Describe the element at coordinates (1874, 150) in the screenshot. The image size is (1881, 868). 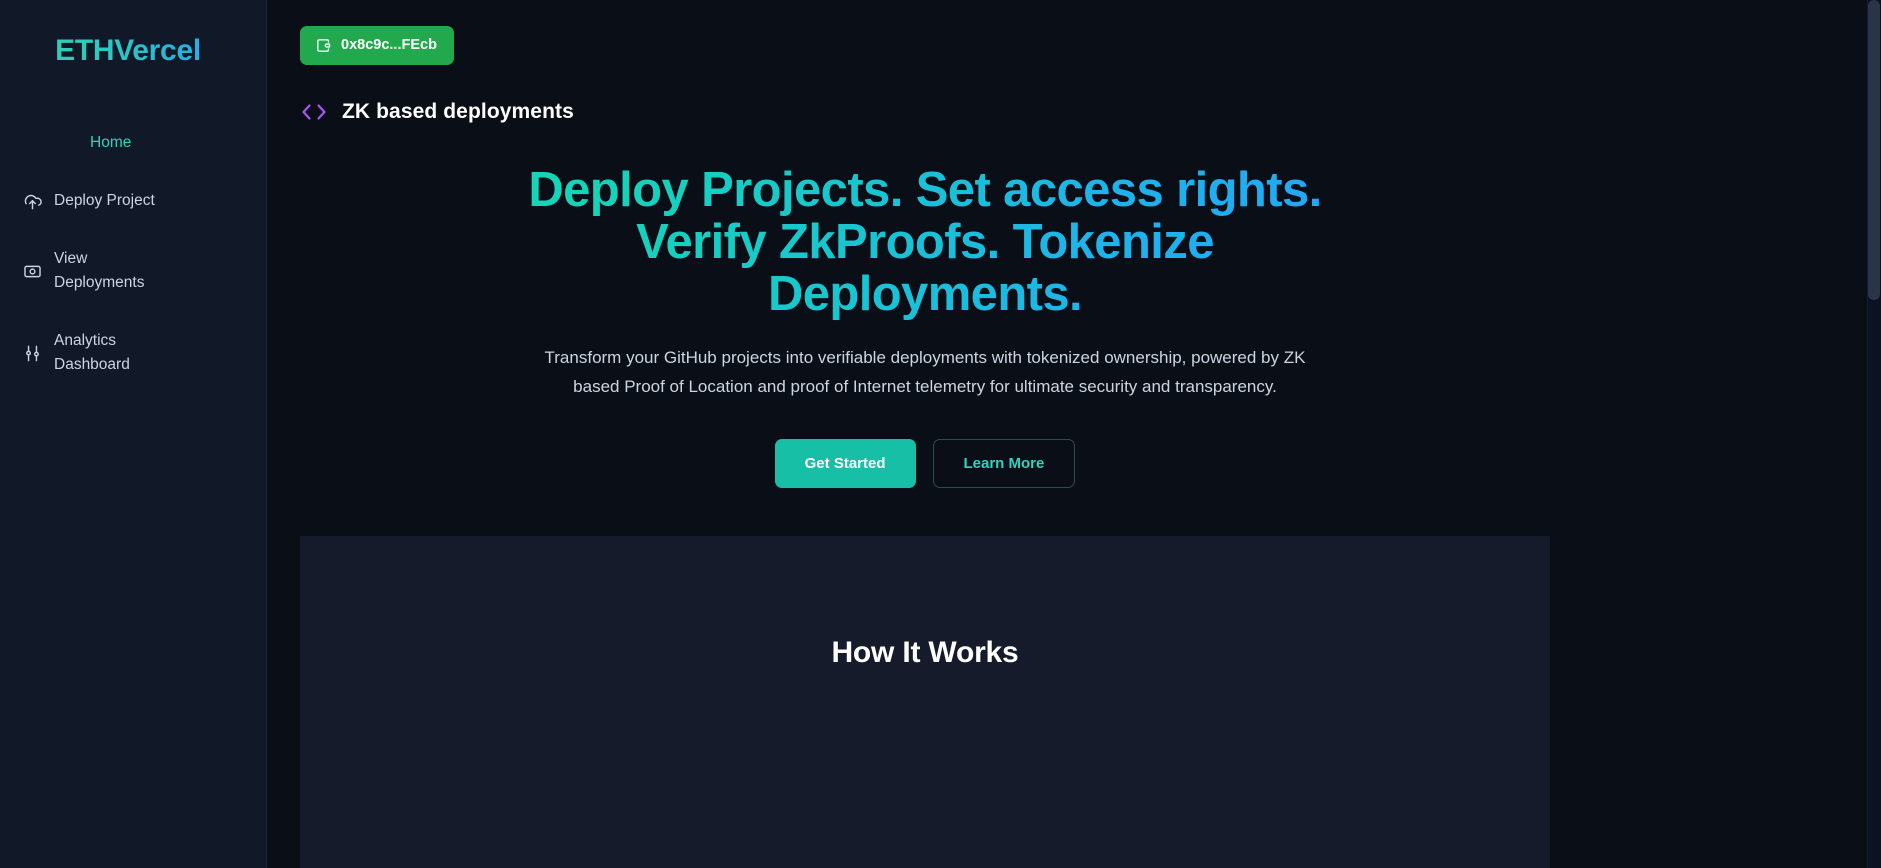
I see `page-scrollbar-thumb` at that location.